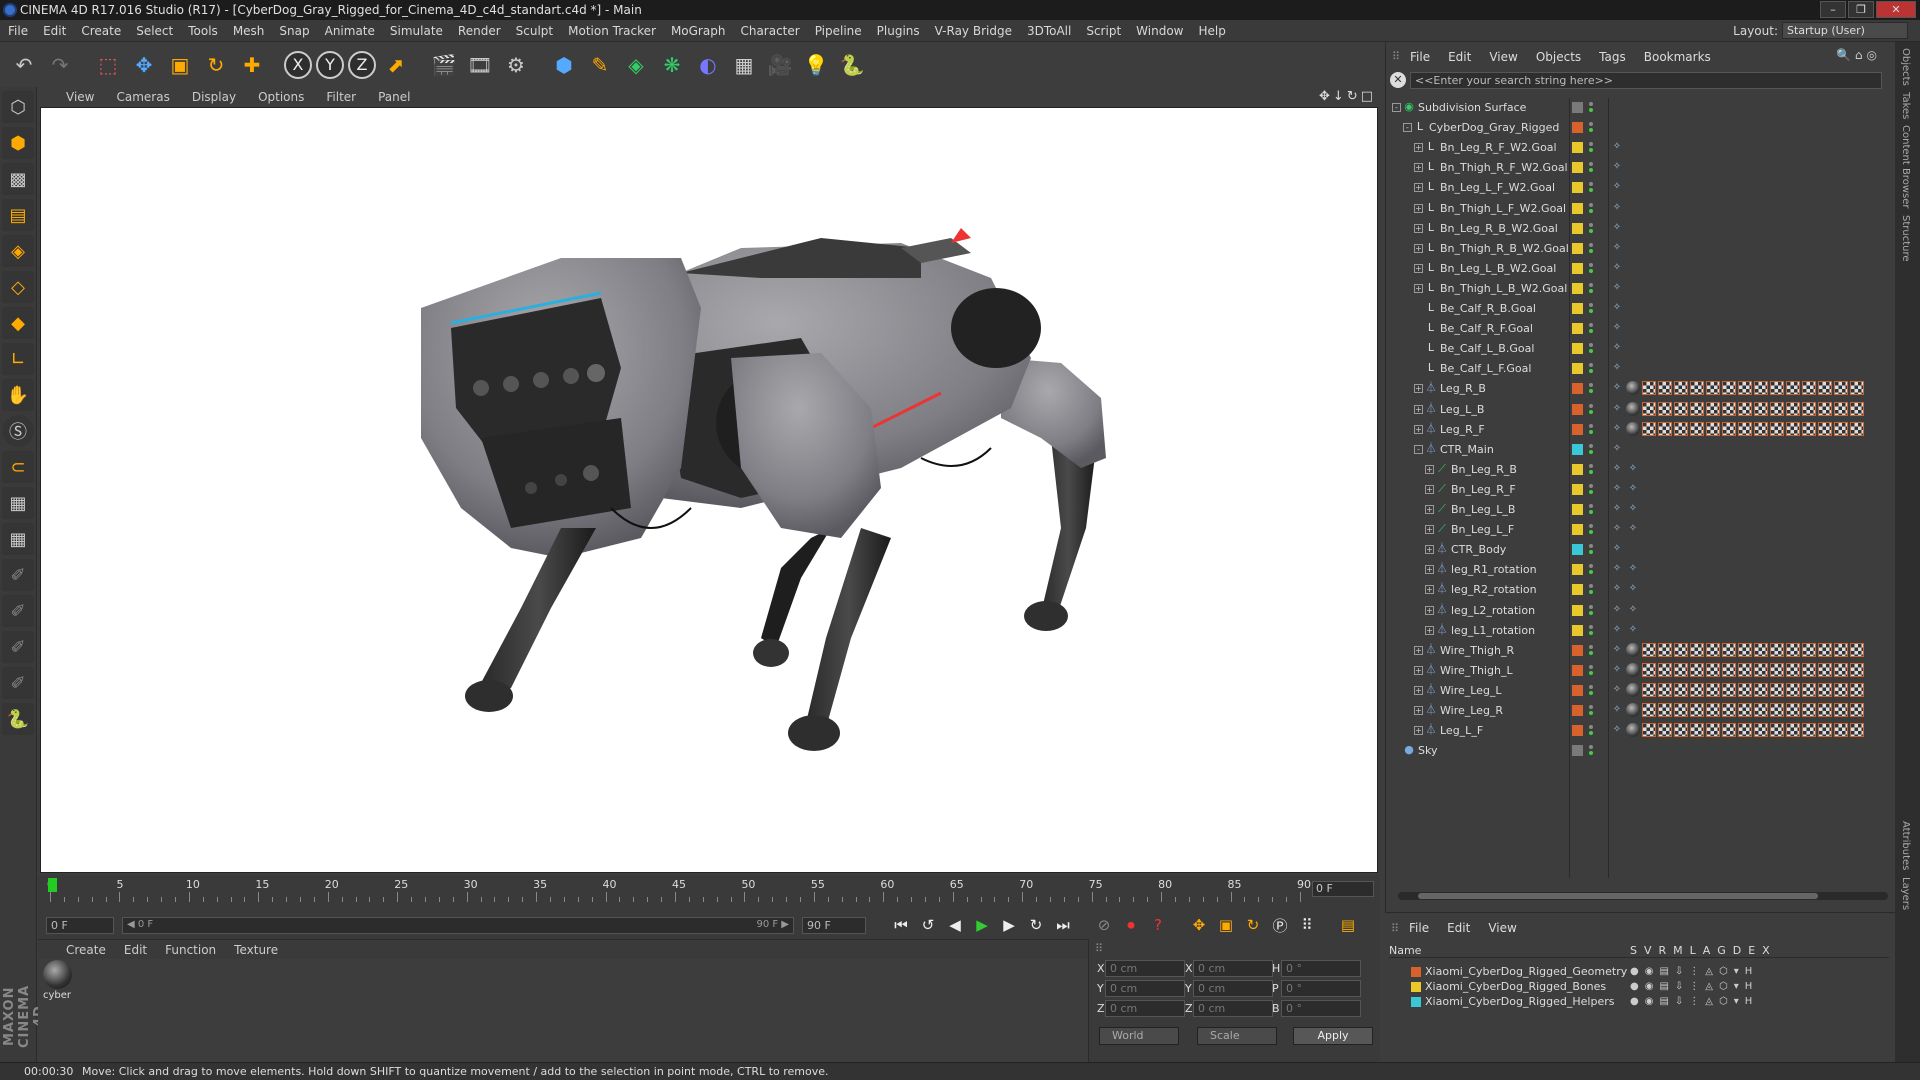 Image resolution: width=1920 pixels, height=1080 pixels. What do you see at coordinates (1462, 429) in the screenshot?
I see `object-name: Leg_R_F` at bounding box center [1462, 429].